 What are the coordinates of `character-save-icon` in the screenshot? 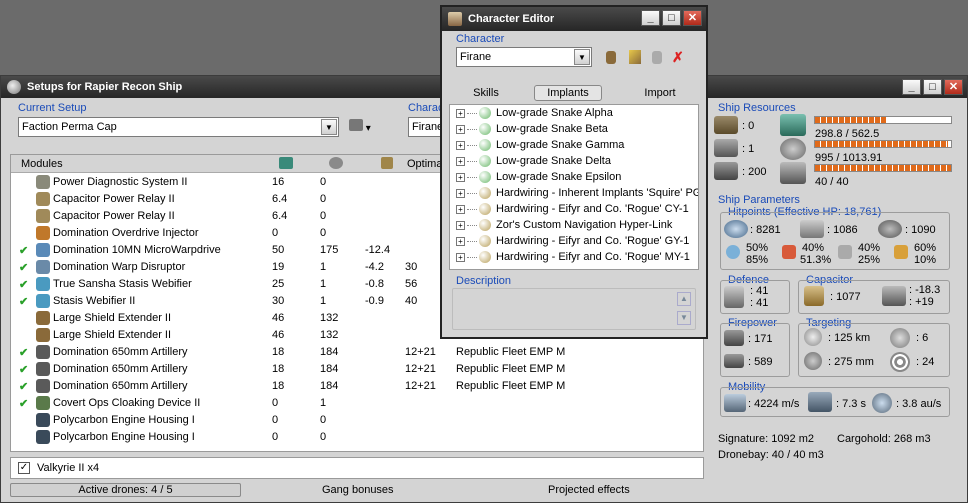 It's located at (611, 57).